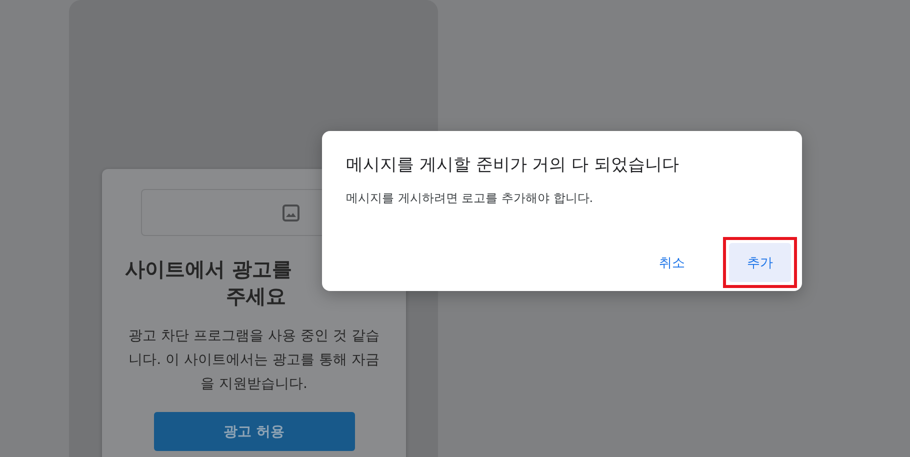 The height and width of the screenshot is (457, 910). What do you see at coordinates (513, 165) in the screenshot?
I see `dialog-title: 메시지를 게시할 준비가 거의 다 되었습니다` at bounding box center [513, 165].